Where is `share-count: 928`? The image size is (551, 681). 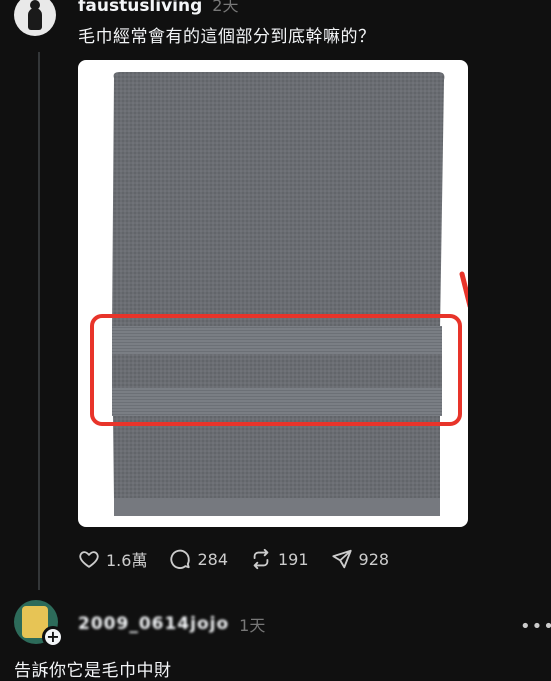 share-count: 928 is located at coordinates (374, 559).